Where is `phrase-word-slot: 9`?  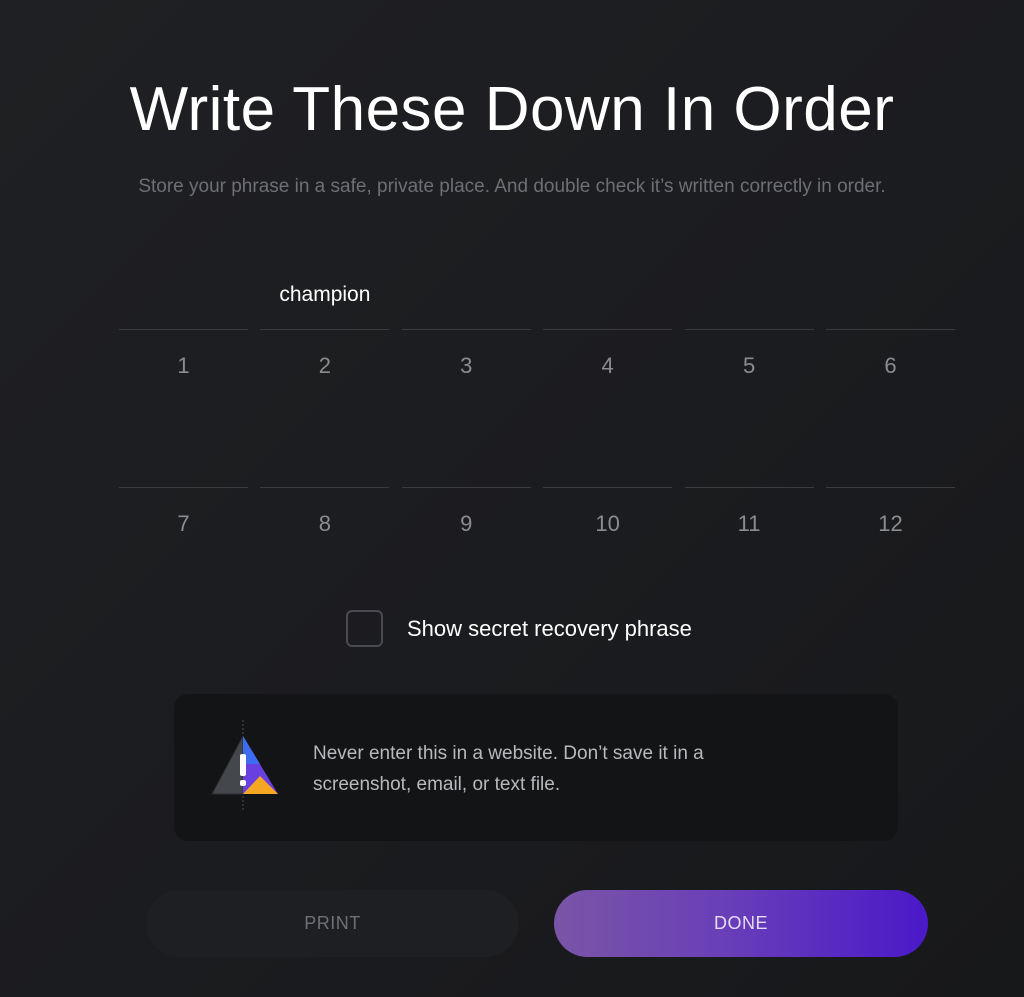
phrase-word-slot: 9 is located at coordinates (466, 515).